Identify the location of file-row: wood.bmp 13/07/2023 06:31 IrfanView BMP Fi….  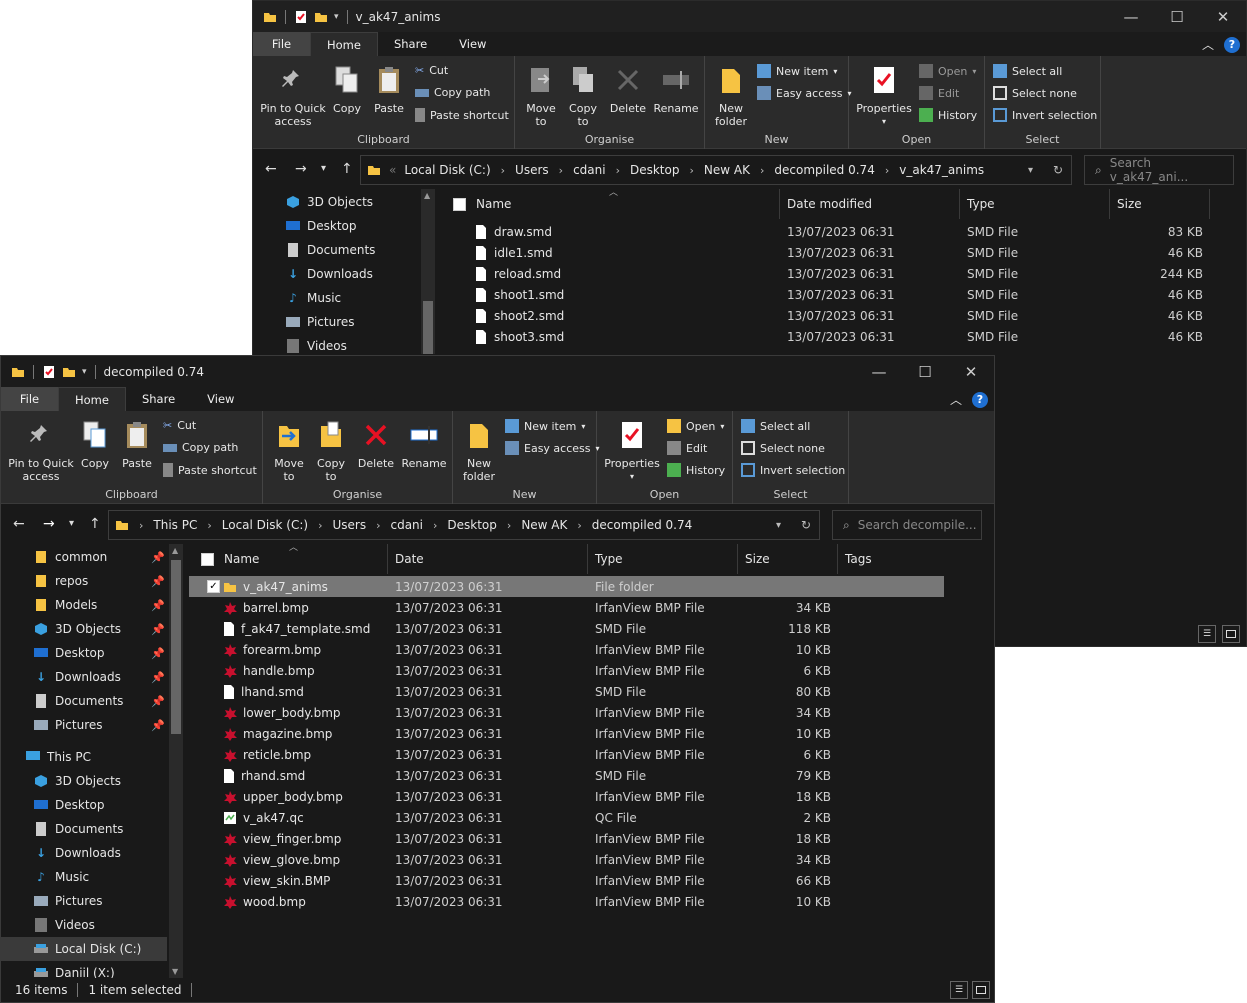
(566, 901).